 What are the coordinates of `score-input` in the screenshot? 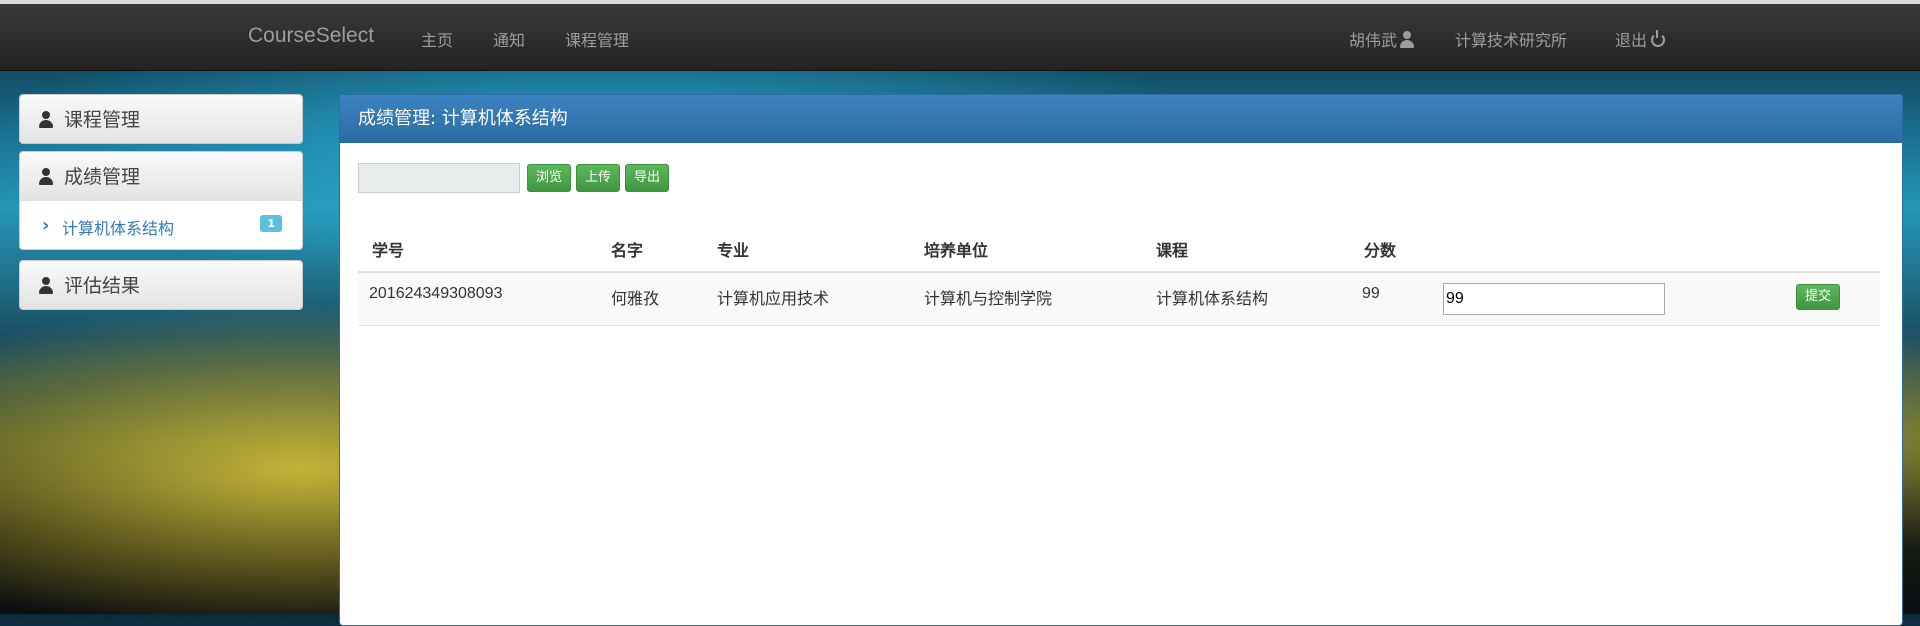 It's located at (1554, 299).